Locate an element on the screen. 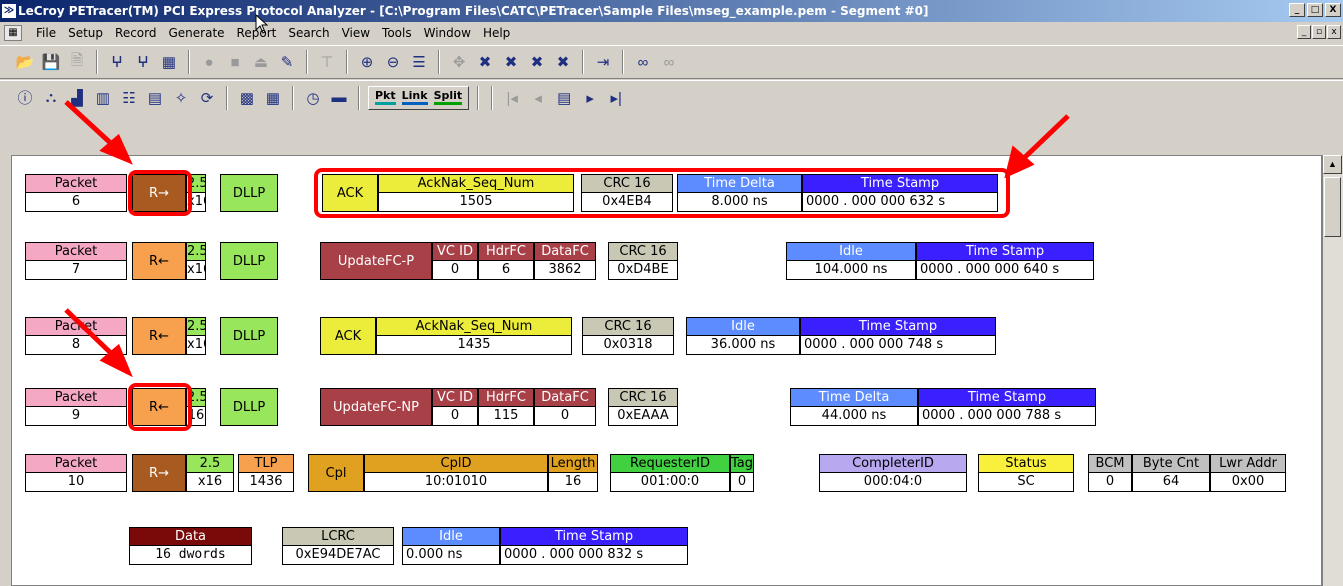  mdi-close-button: x is located at coordinates (1334, 32).